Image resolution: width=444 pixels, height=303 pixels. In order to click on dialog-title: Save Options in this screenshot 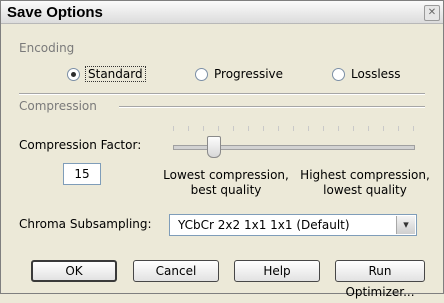, I will do `click(55, 12)`.